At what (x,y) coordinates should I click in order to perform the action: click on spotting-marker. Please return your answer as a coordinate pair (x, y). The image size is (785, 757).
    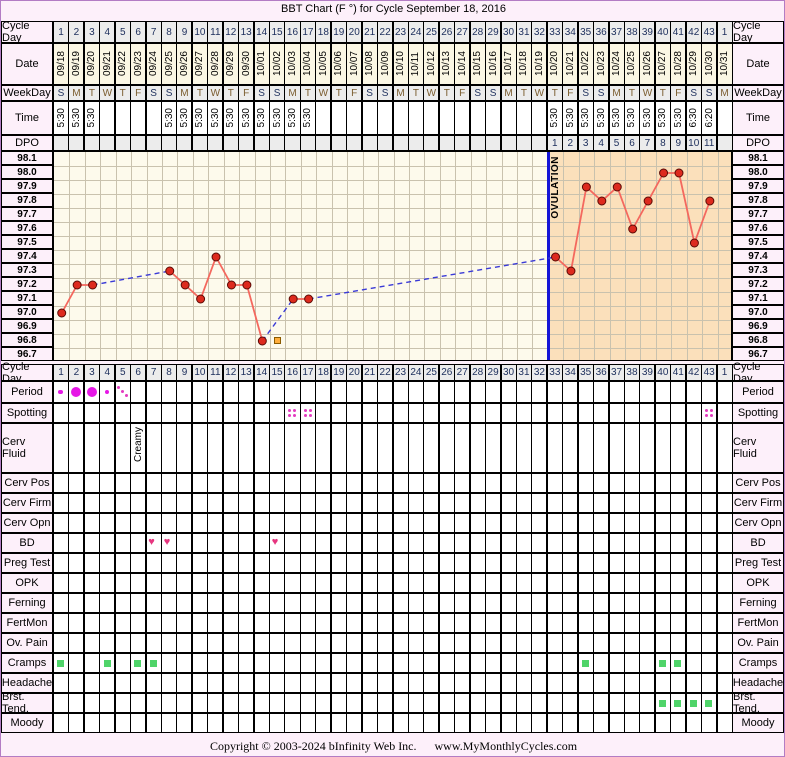
    Looking at the image, I should click on (308, 413).